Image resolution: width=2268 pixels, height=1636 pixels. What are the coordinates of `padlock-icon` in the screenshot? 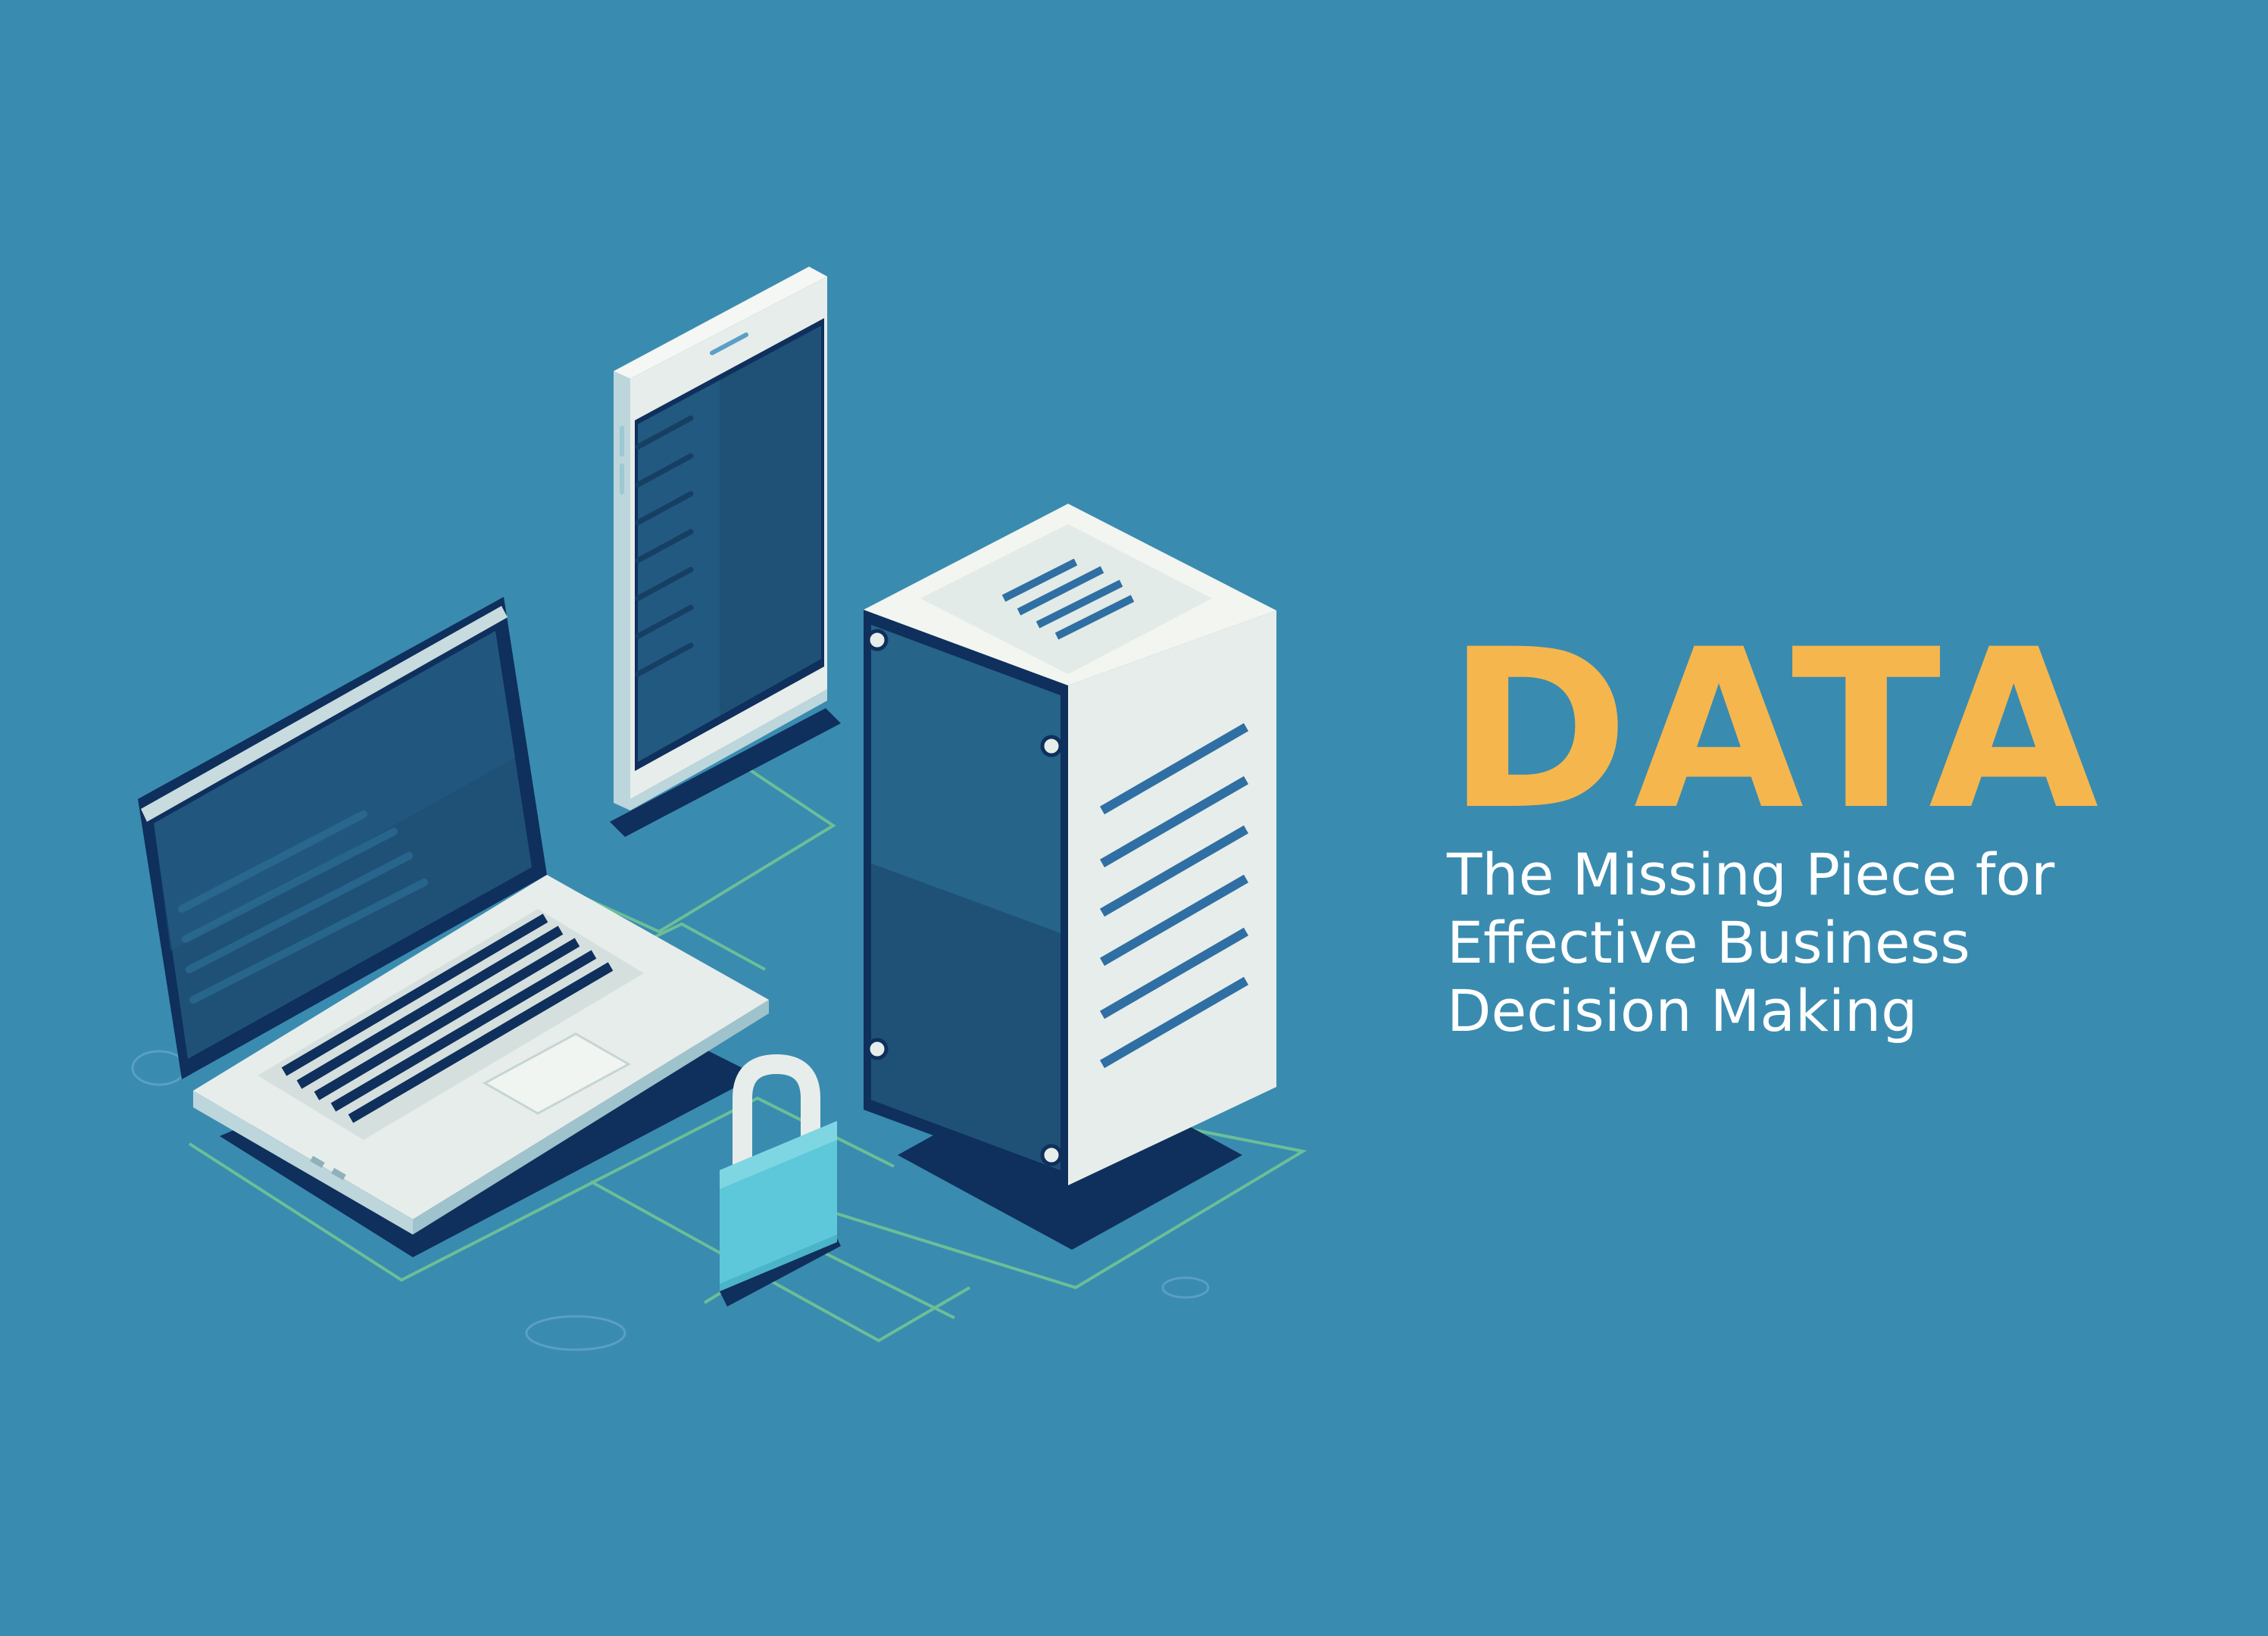 It's located at (780, 1181).